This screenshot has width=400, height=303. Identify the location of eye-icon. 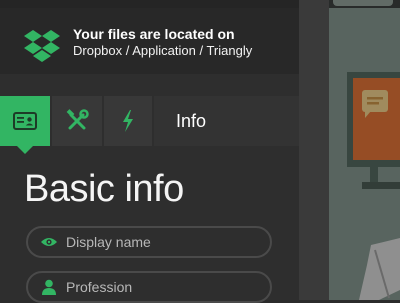
(49, 242).